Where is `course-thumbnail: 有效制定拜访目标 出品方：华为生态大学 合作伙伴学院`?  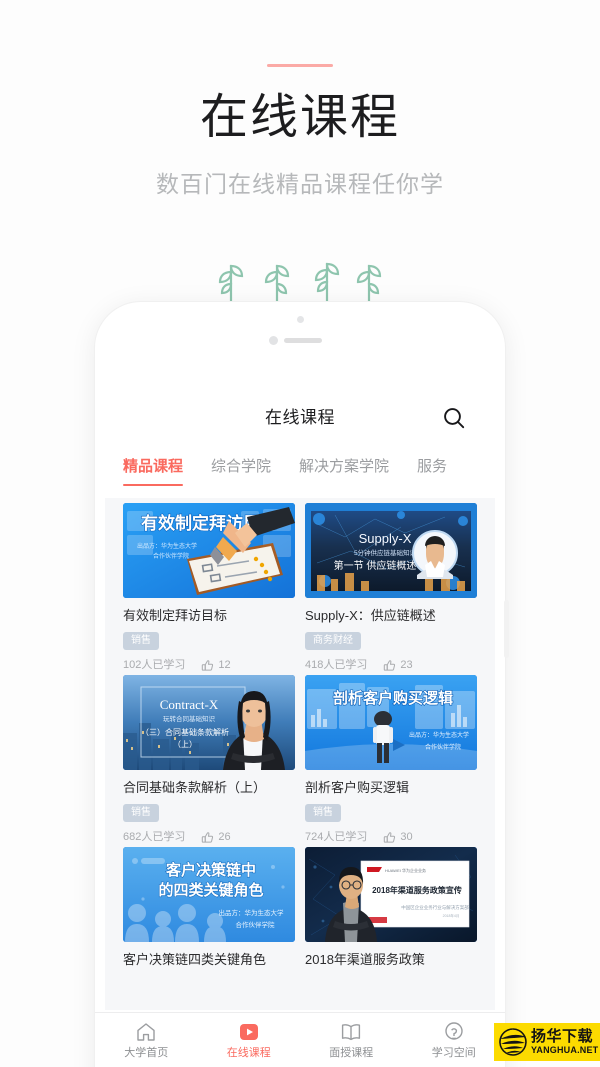
course-thumbnail: 有效制定拜访目标 出品方：华为生态大学 合作伙伴学院 is located at coordinates (209, 550).